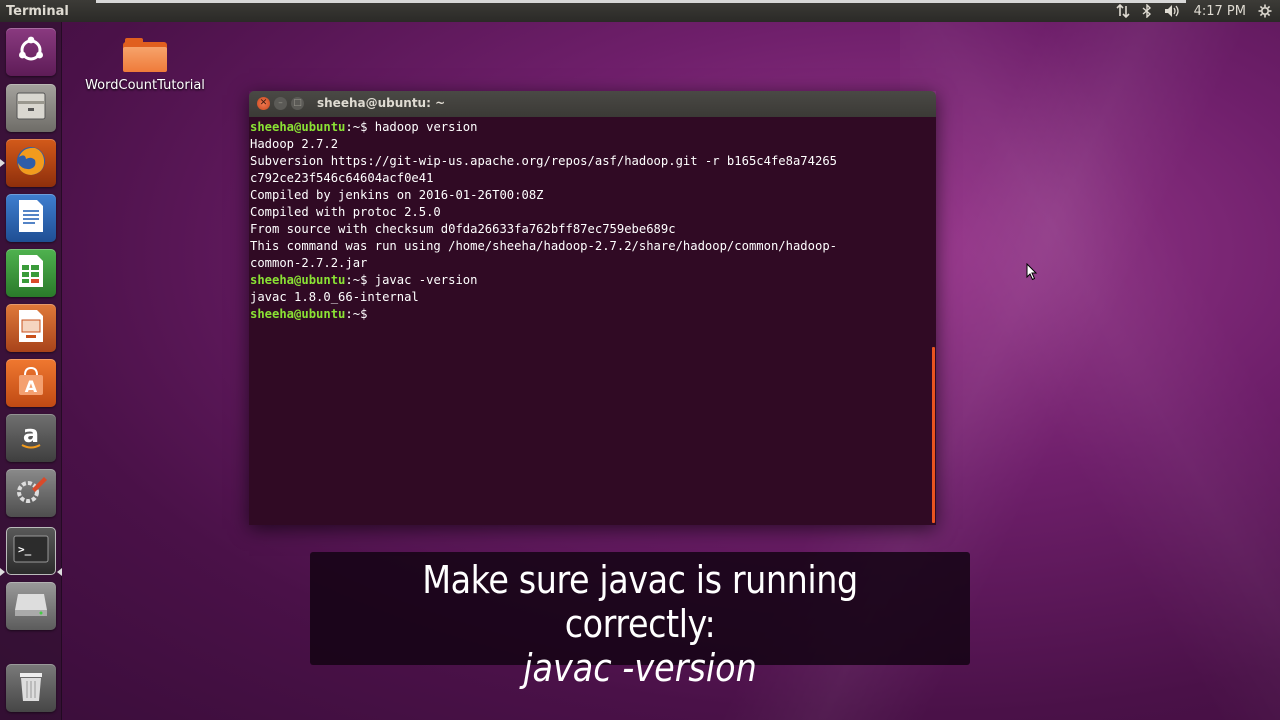 The width and height of the screenshot is (1280, 720). What do you see at coordinates (592, 104) in the screenshot?
I see `terminal-titlebar: ✕ – □ sheeha@ubuntu: ~` at bounding box center [592, 104].